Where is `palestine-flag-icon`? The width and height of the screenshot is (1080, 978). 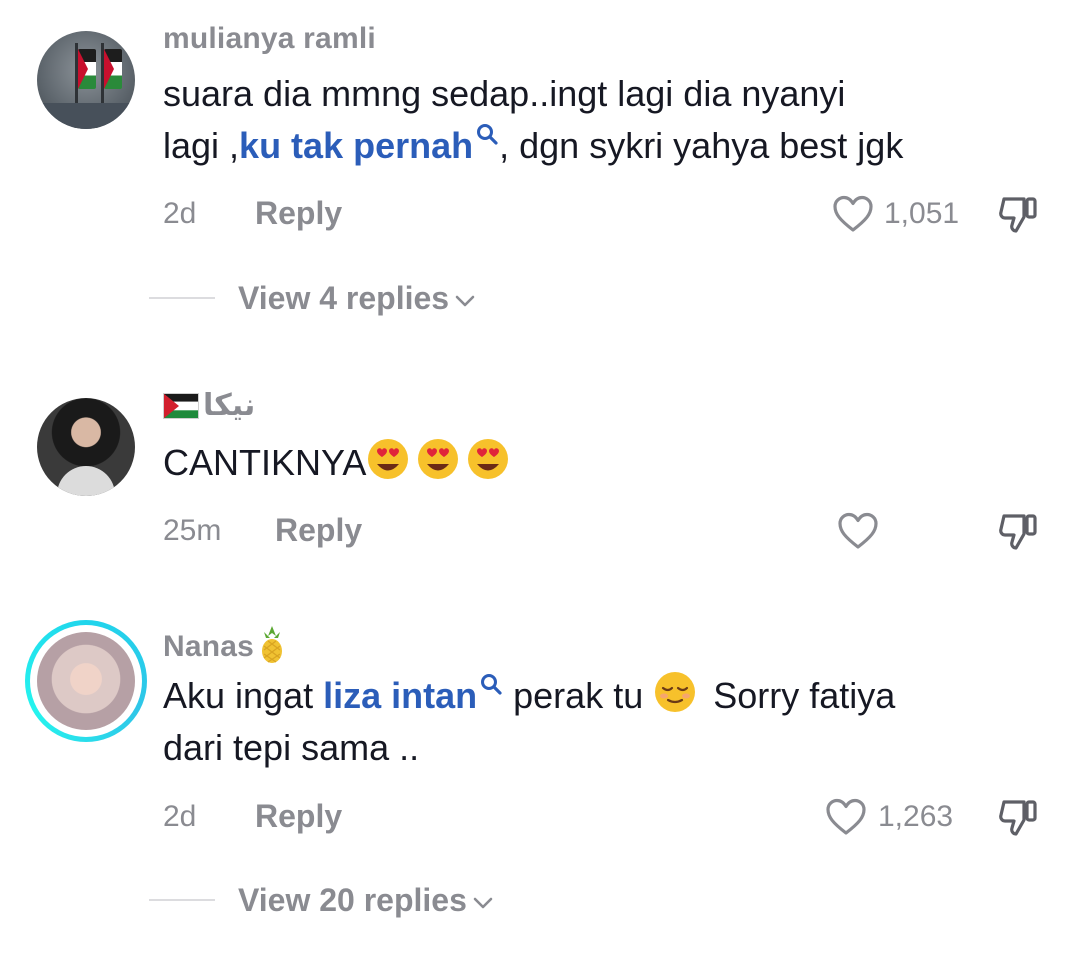
palestine-flag-icon is located at coordinates (181, 406).